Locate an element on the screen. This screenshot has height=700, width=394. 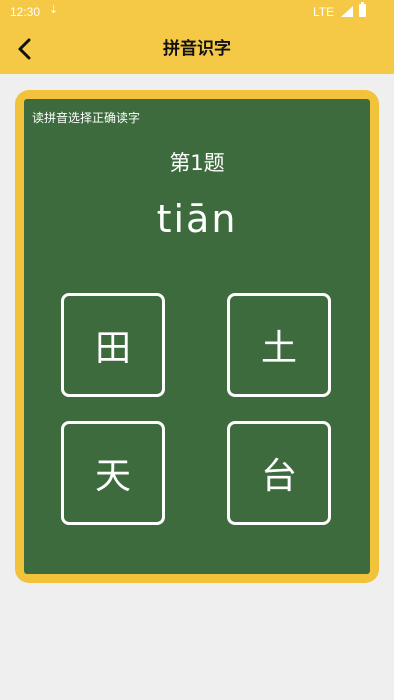
back-button is located at coordinates (25, 49).